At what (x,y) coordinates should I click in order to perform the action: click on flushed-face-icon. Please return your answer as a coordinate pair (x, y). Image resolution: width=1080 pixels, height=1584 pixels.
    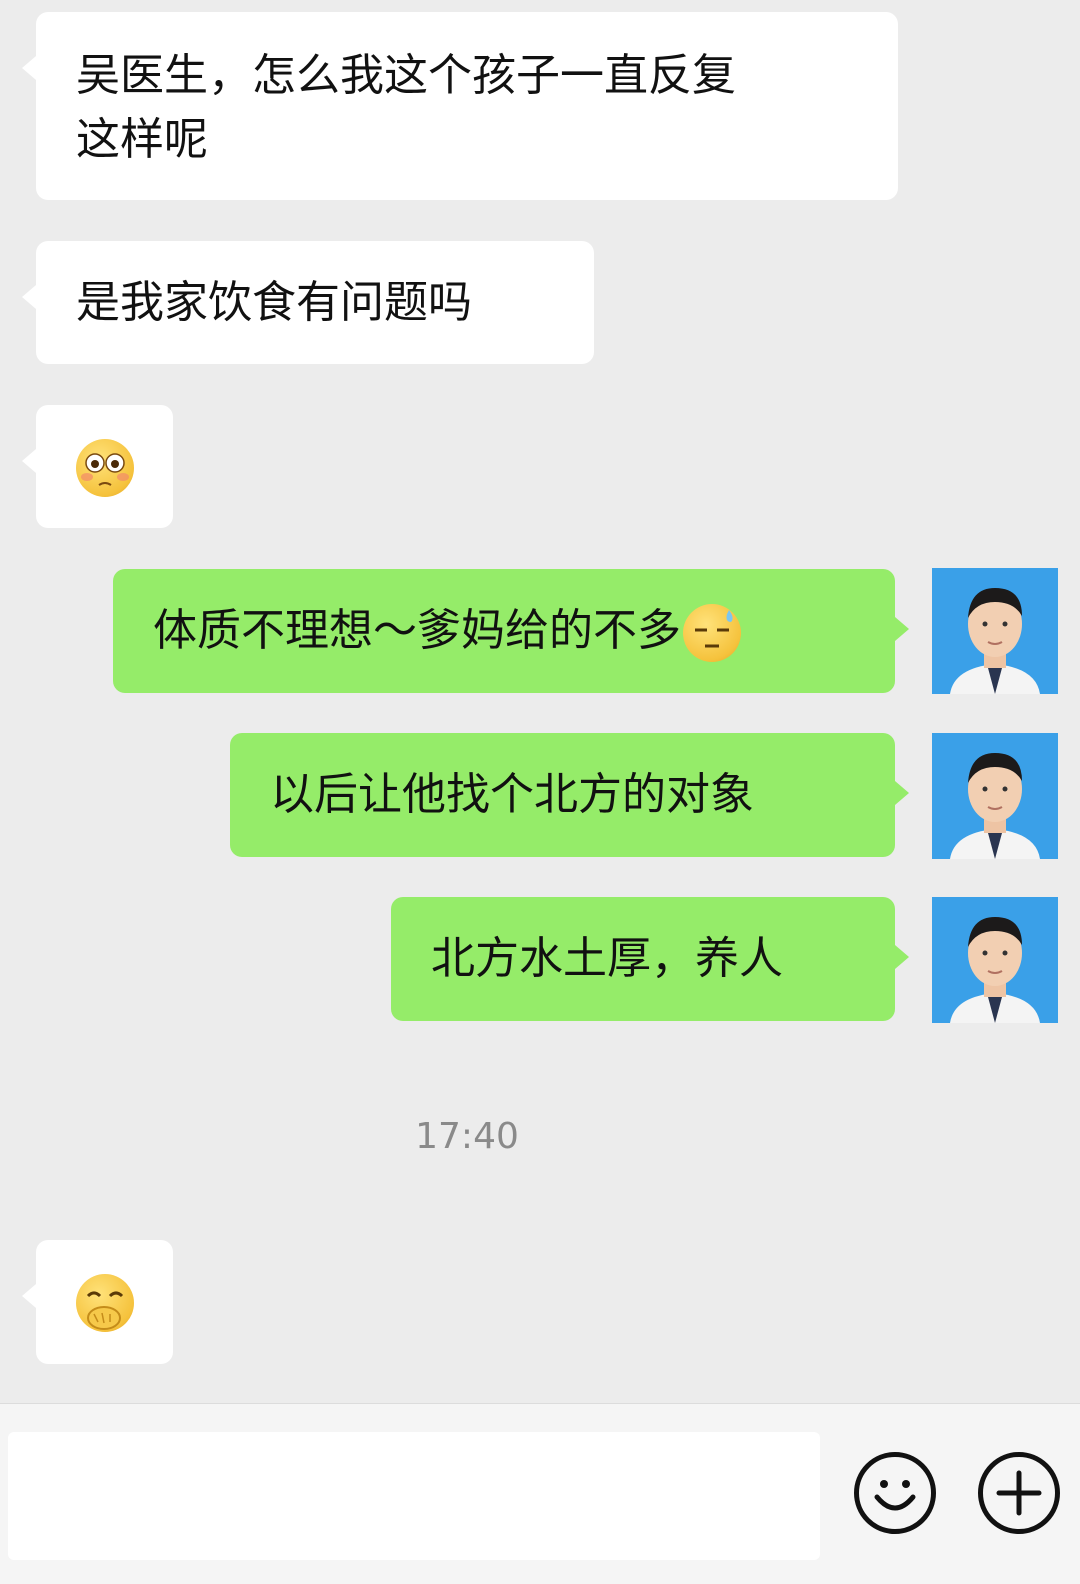
    Looking at the image, I should click on (105, 468).